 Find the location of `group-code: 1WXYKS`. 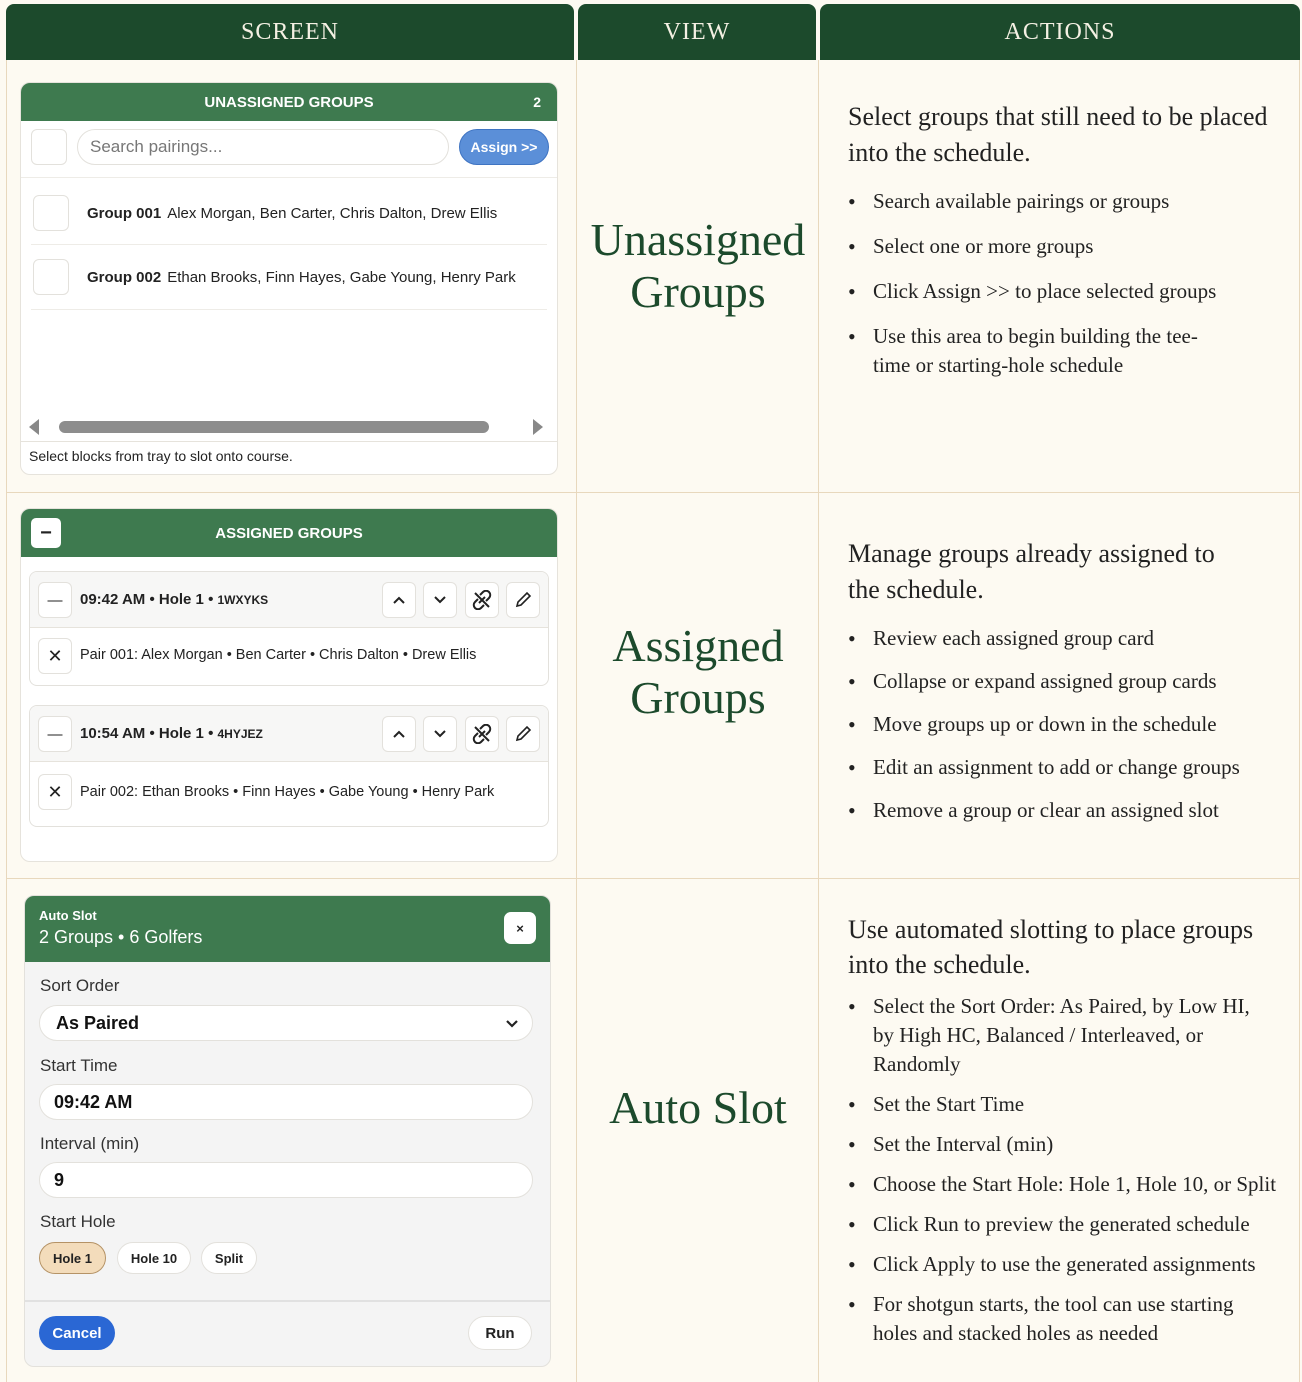

group-code: 1WXYKS is located at coordinates (243, 600).